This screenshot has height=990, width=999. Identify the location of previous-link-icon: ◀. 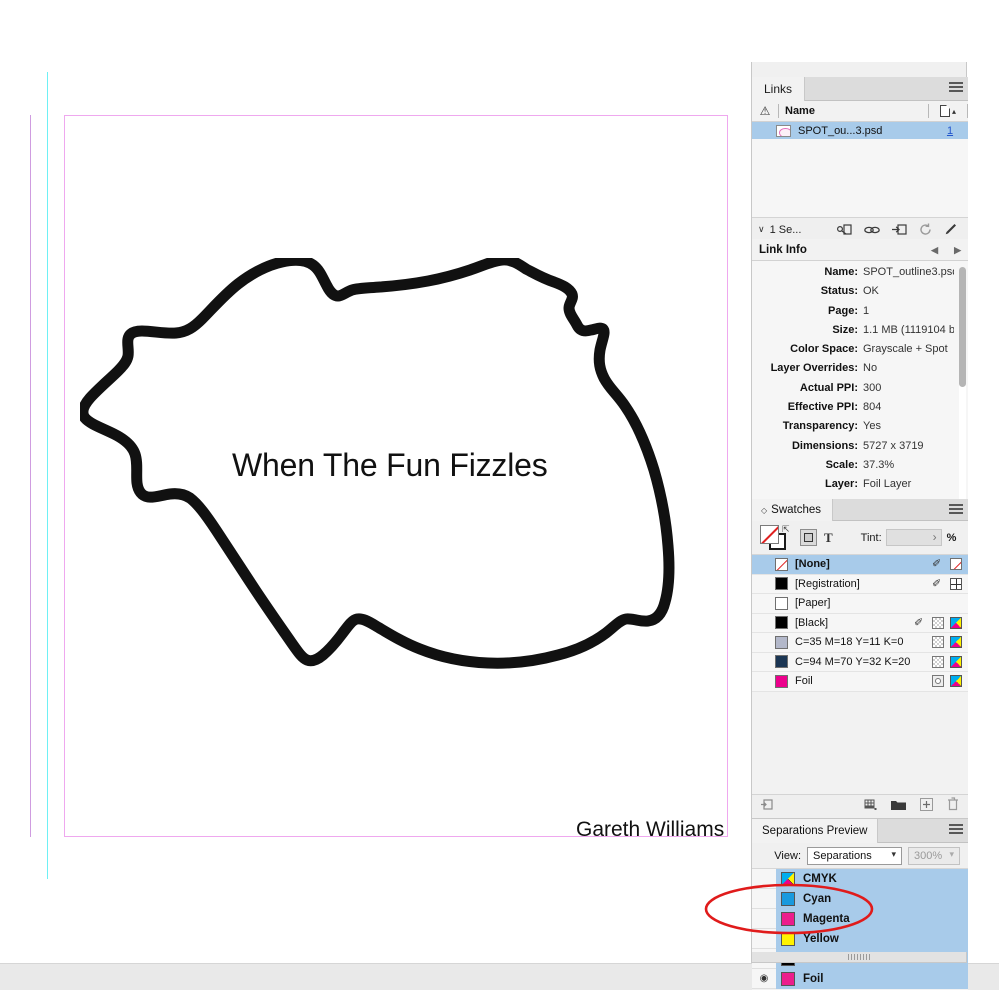
(934, 250).